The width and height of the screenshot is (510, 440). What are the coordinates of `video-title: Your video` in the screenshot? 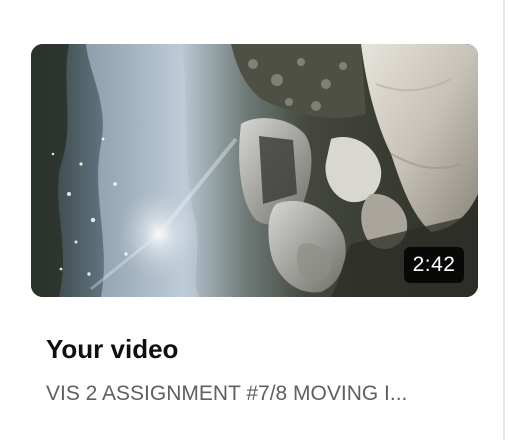 It's located at (256, 349).